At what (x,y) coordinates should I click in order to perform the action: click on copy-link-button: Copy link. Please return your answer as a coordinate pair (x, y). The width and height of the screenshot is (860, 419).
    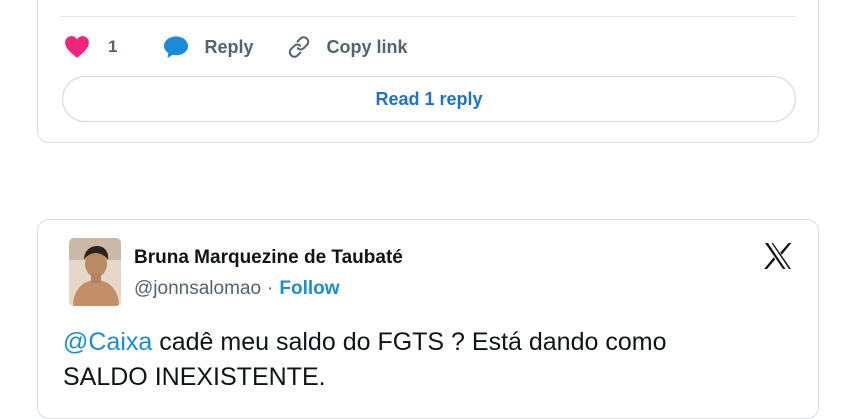
    Looking at the image, I should click on (347, 47).